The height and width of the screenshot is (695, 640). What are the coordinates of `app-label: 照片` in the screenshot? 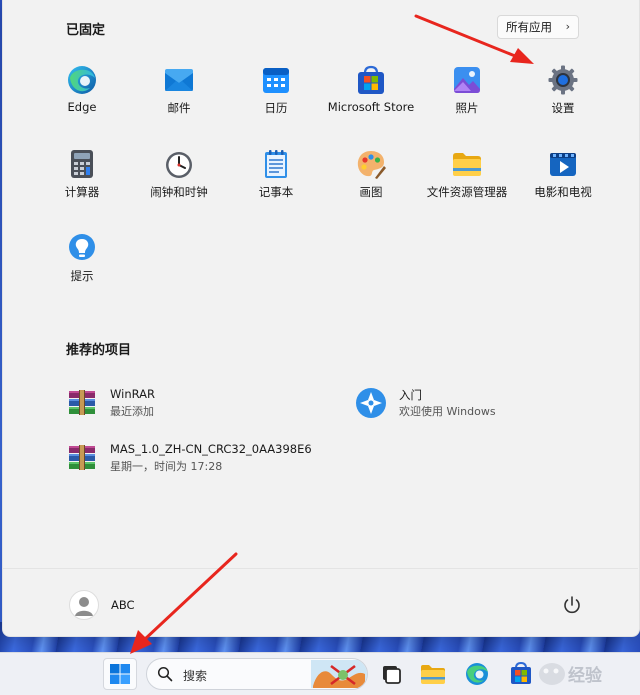 It's located at (467, 108).